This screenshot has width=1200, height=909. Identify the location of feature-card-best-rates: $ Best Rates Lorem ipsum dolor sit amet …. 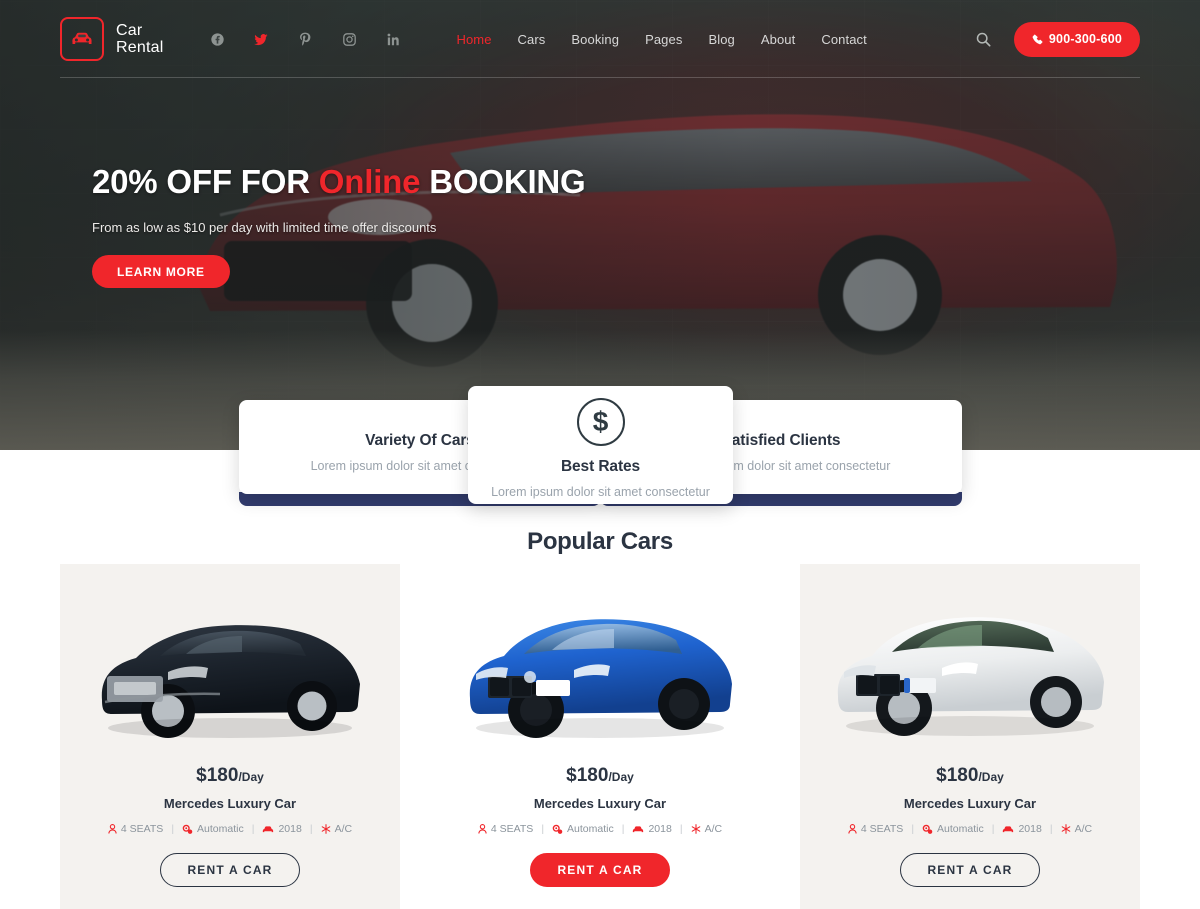
(600, 445).